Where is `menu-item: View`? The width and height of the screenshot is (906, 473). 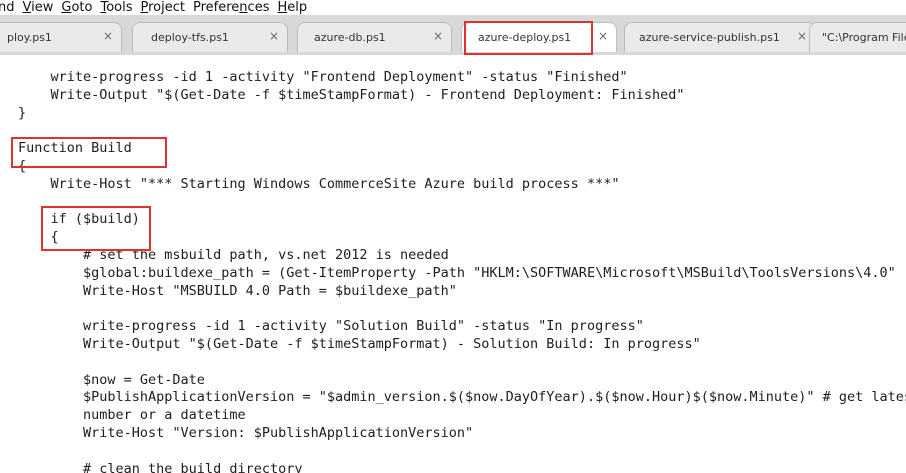
menu-item: View is located at coordinates (38, 7).